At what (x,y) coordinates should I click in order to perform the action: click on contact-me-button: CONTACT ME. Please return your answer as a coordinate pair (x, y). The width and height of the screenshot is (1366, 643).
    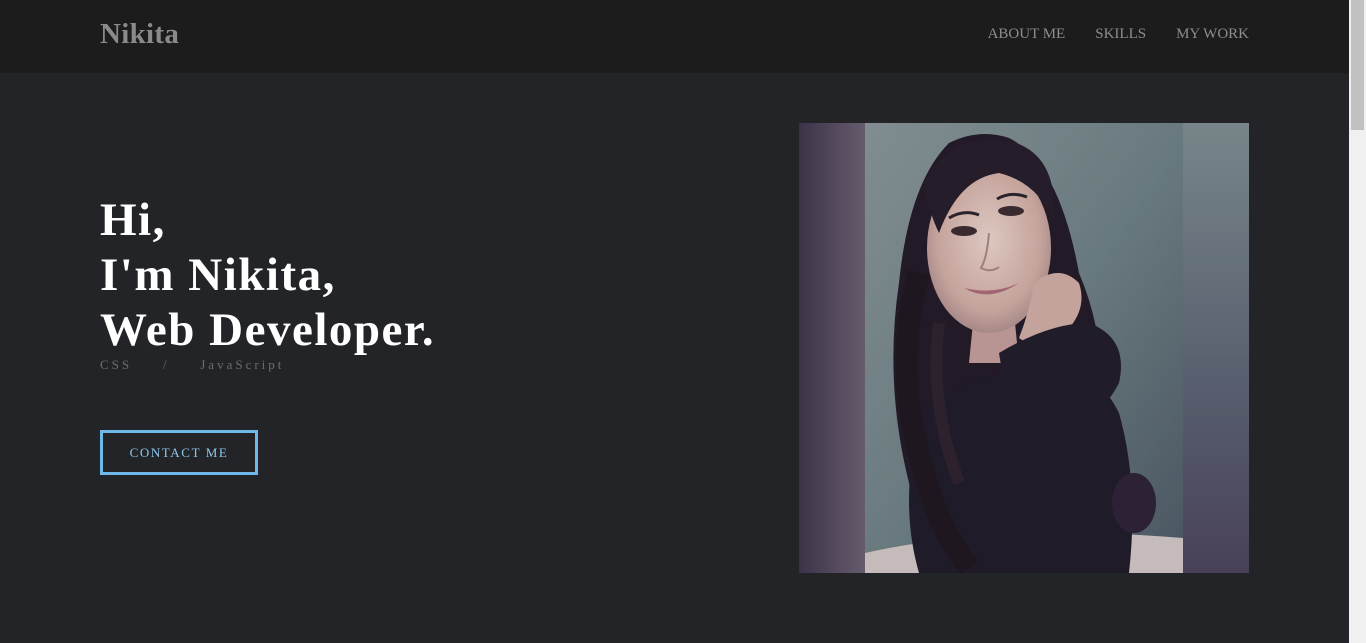
    Looking at the image, I should click on (179, 452).